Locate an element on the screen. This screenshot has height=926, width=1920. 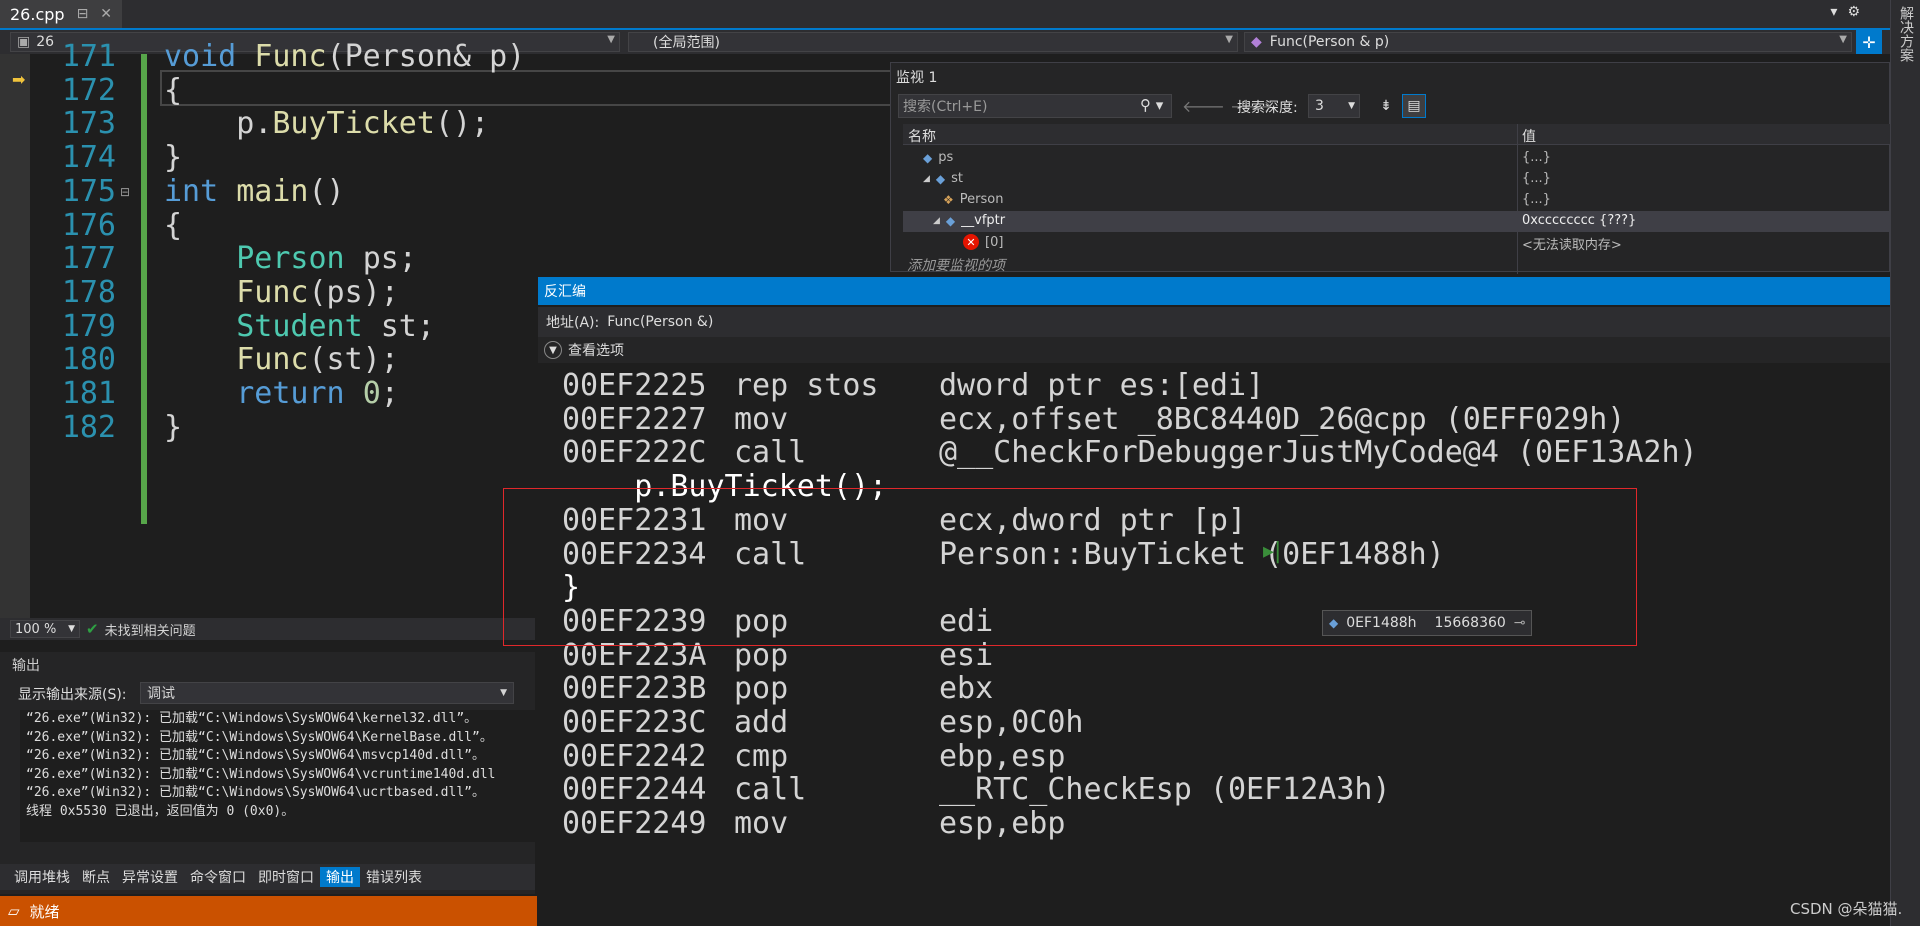
code-token: BuyTicket is located at coordinates (353, 124).